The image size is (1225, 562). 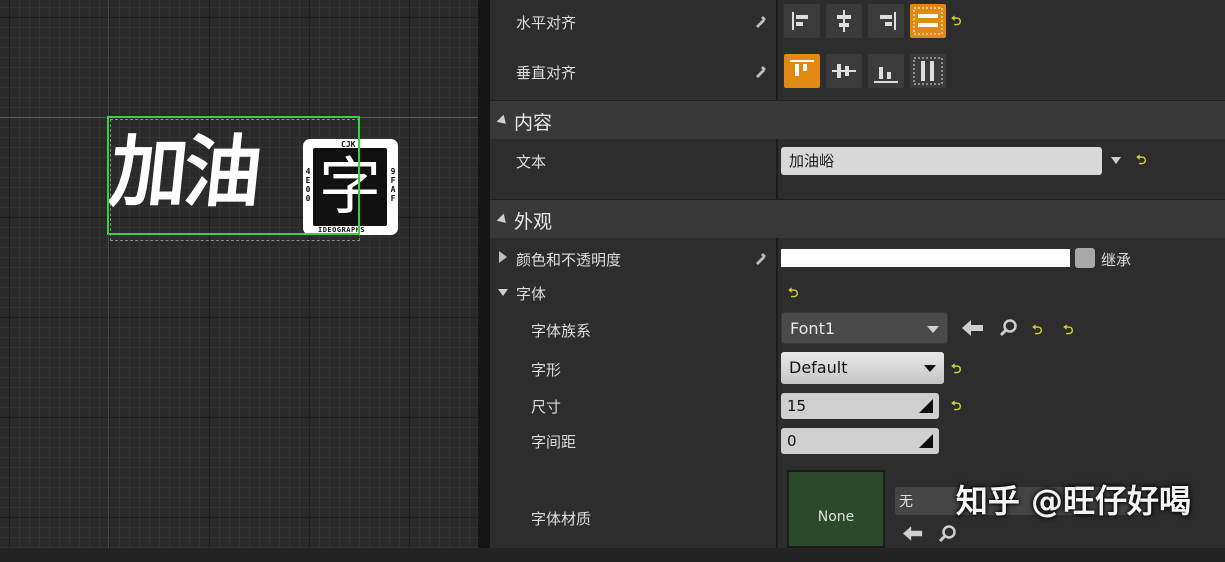 What do you see at coordinates (857, 218) in the screenshot?
I see `category-appearance: 外观` at bounding box center [857, 218].